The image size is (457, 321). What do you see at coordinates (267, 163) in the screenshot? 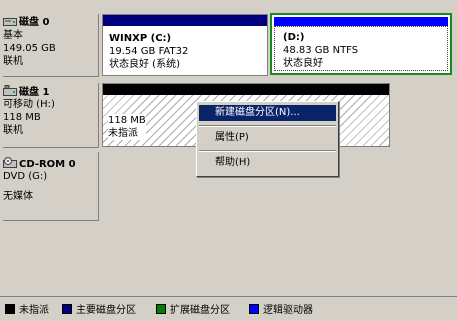
I see `menu-item-help: 帮助(H)` at bounding box center [267, 163].